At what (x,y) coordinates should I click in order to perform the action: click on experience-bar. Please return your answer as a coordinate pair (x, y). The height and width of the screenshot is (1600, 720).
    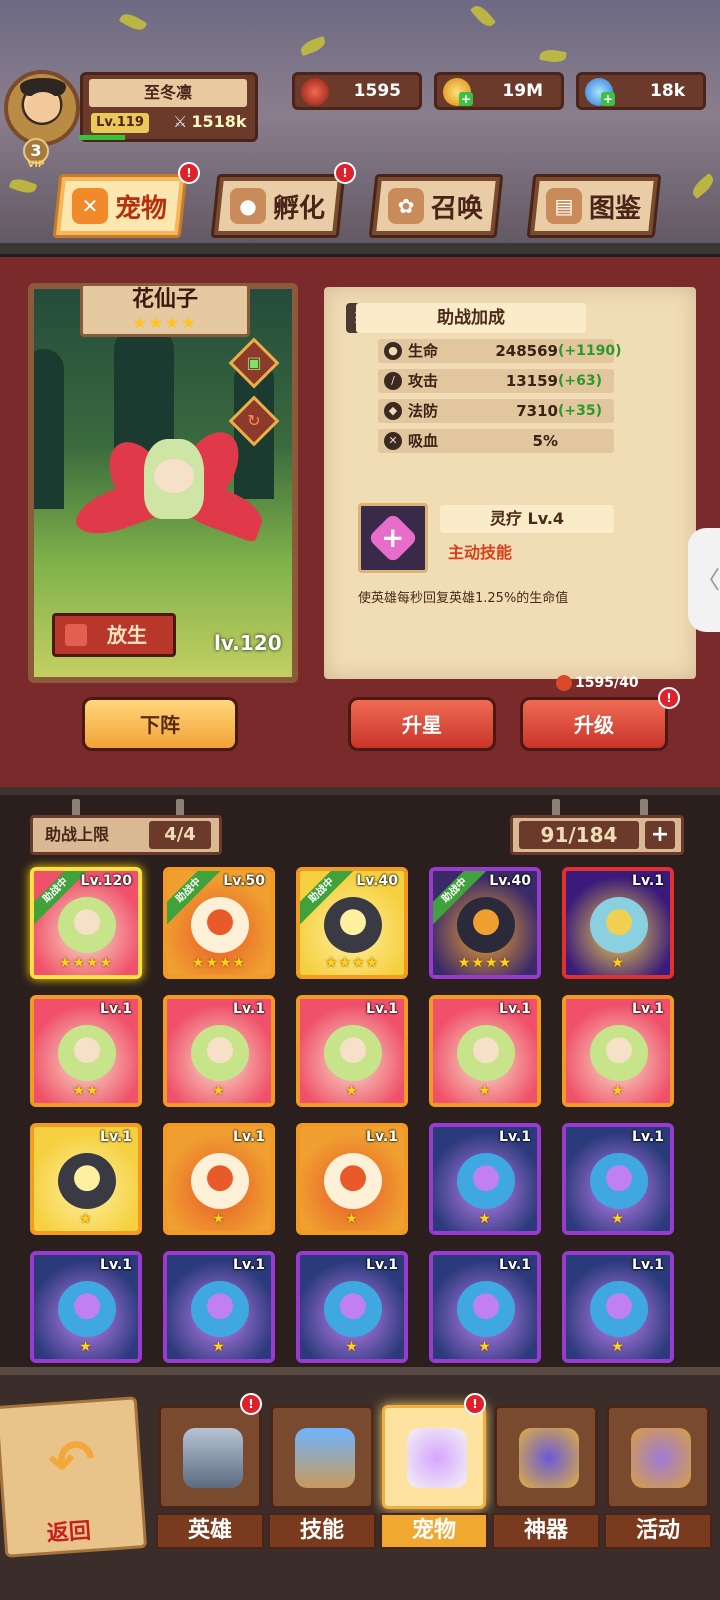
    Looking at the image, I should click on (102, 137).